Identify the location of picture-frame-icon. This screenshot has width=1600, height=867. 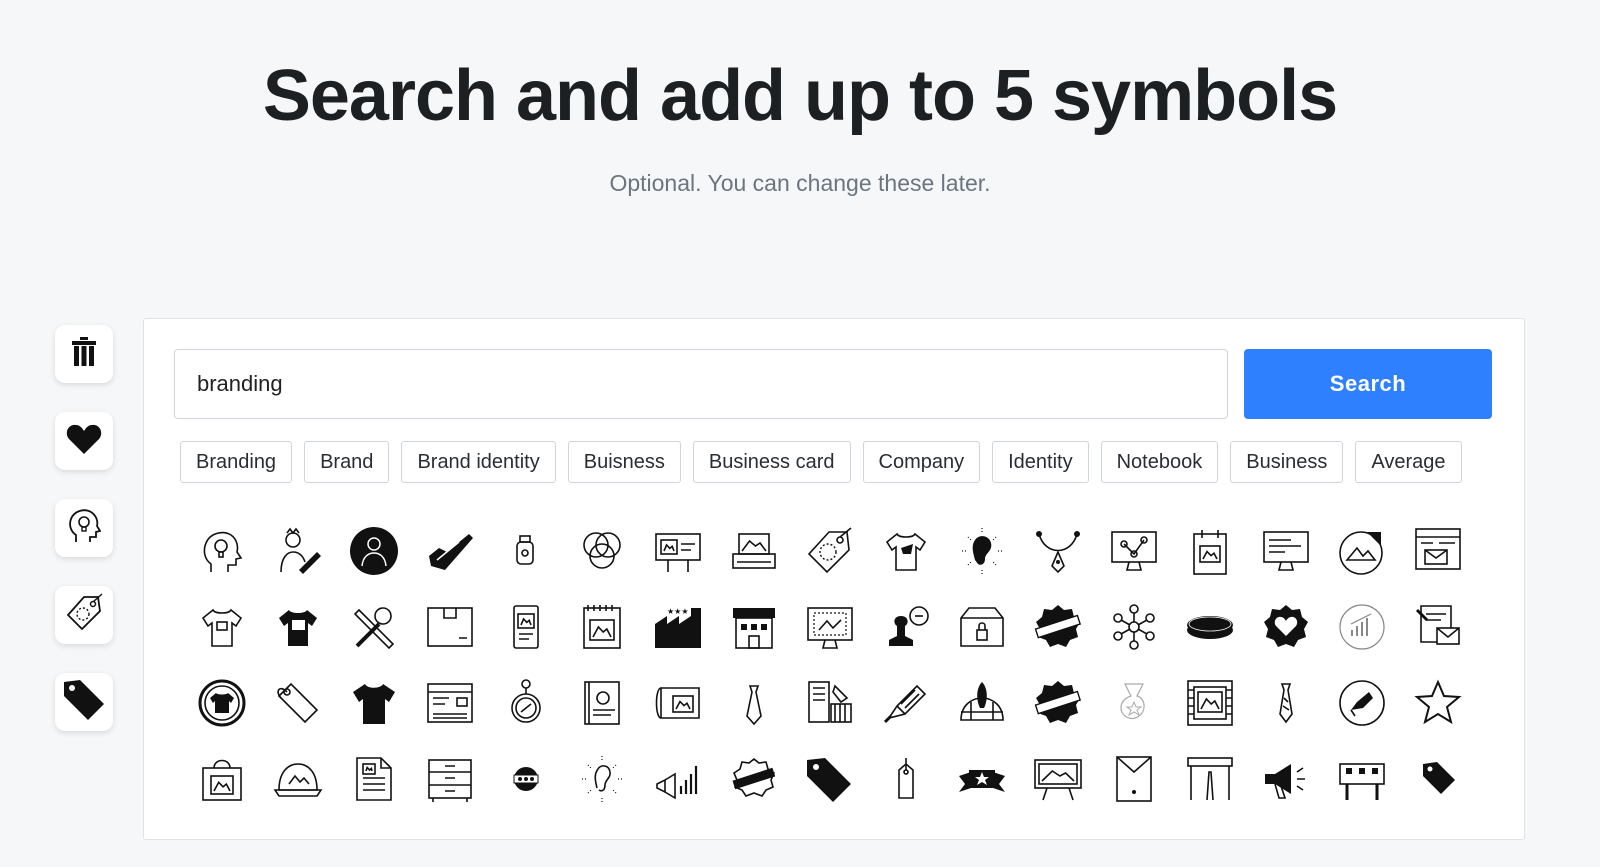
(1210, 705).